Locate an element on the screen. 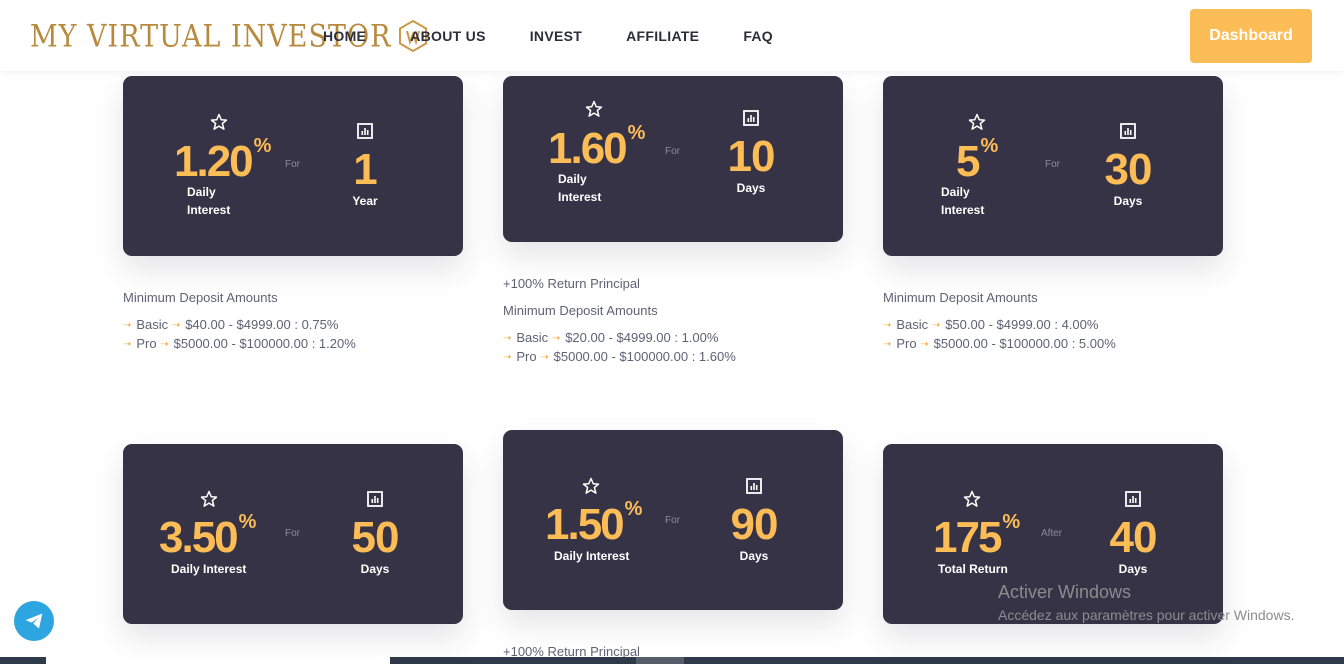 The width and height of the screenshot is (1344, 664). tier-pro: ➝ Pro ➝ $5000.00 - $100000.00 : 5.00% is located at coordinates (999, 343).